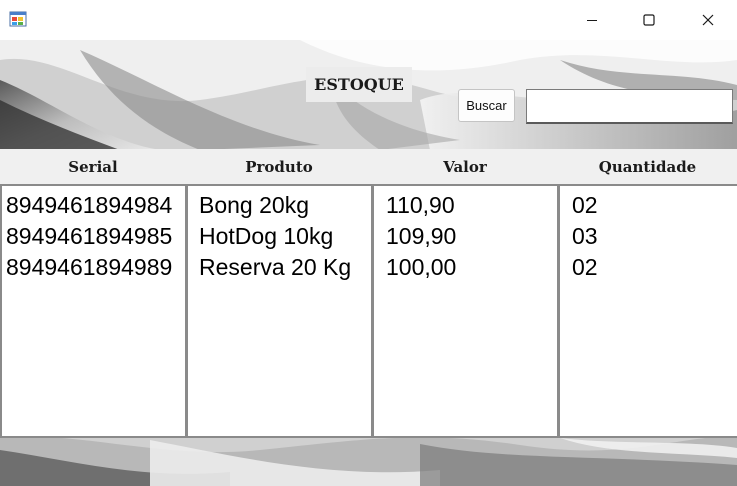  I want to click on minimize-button, so click(592, 20).